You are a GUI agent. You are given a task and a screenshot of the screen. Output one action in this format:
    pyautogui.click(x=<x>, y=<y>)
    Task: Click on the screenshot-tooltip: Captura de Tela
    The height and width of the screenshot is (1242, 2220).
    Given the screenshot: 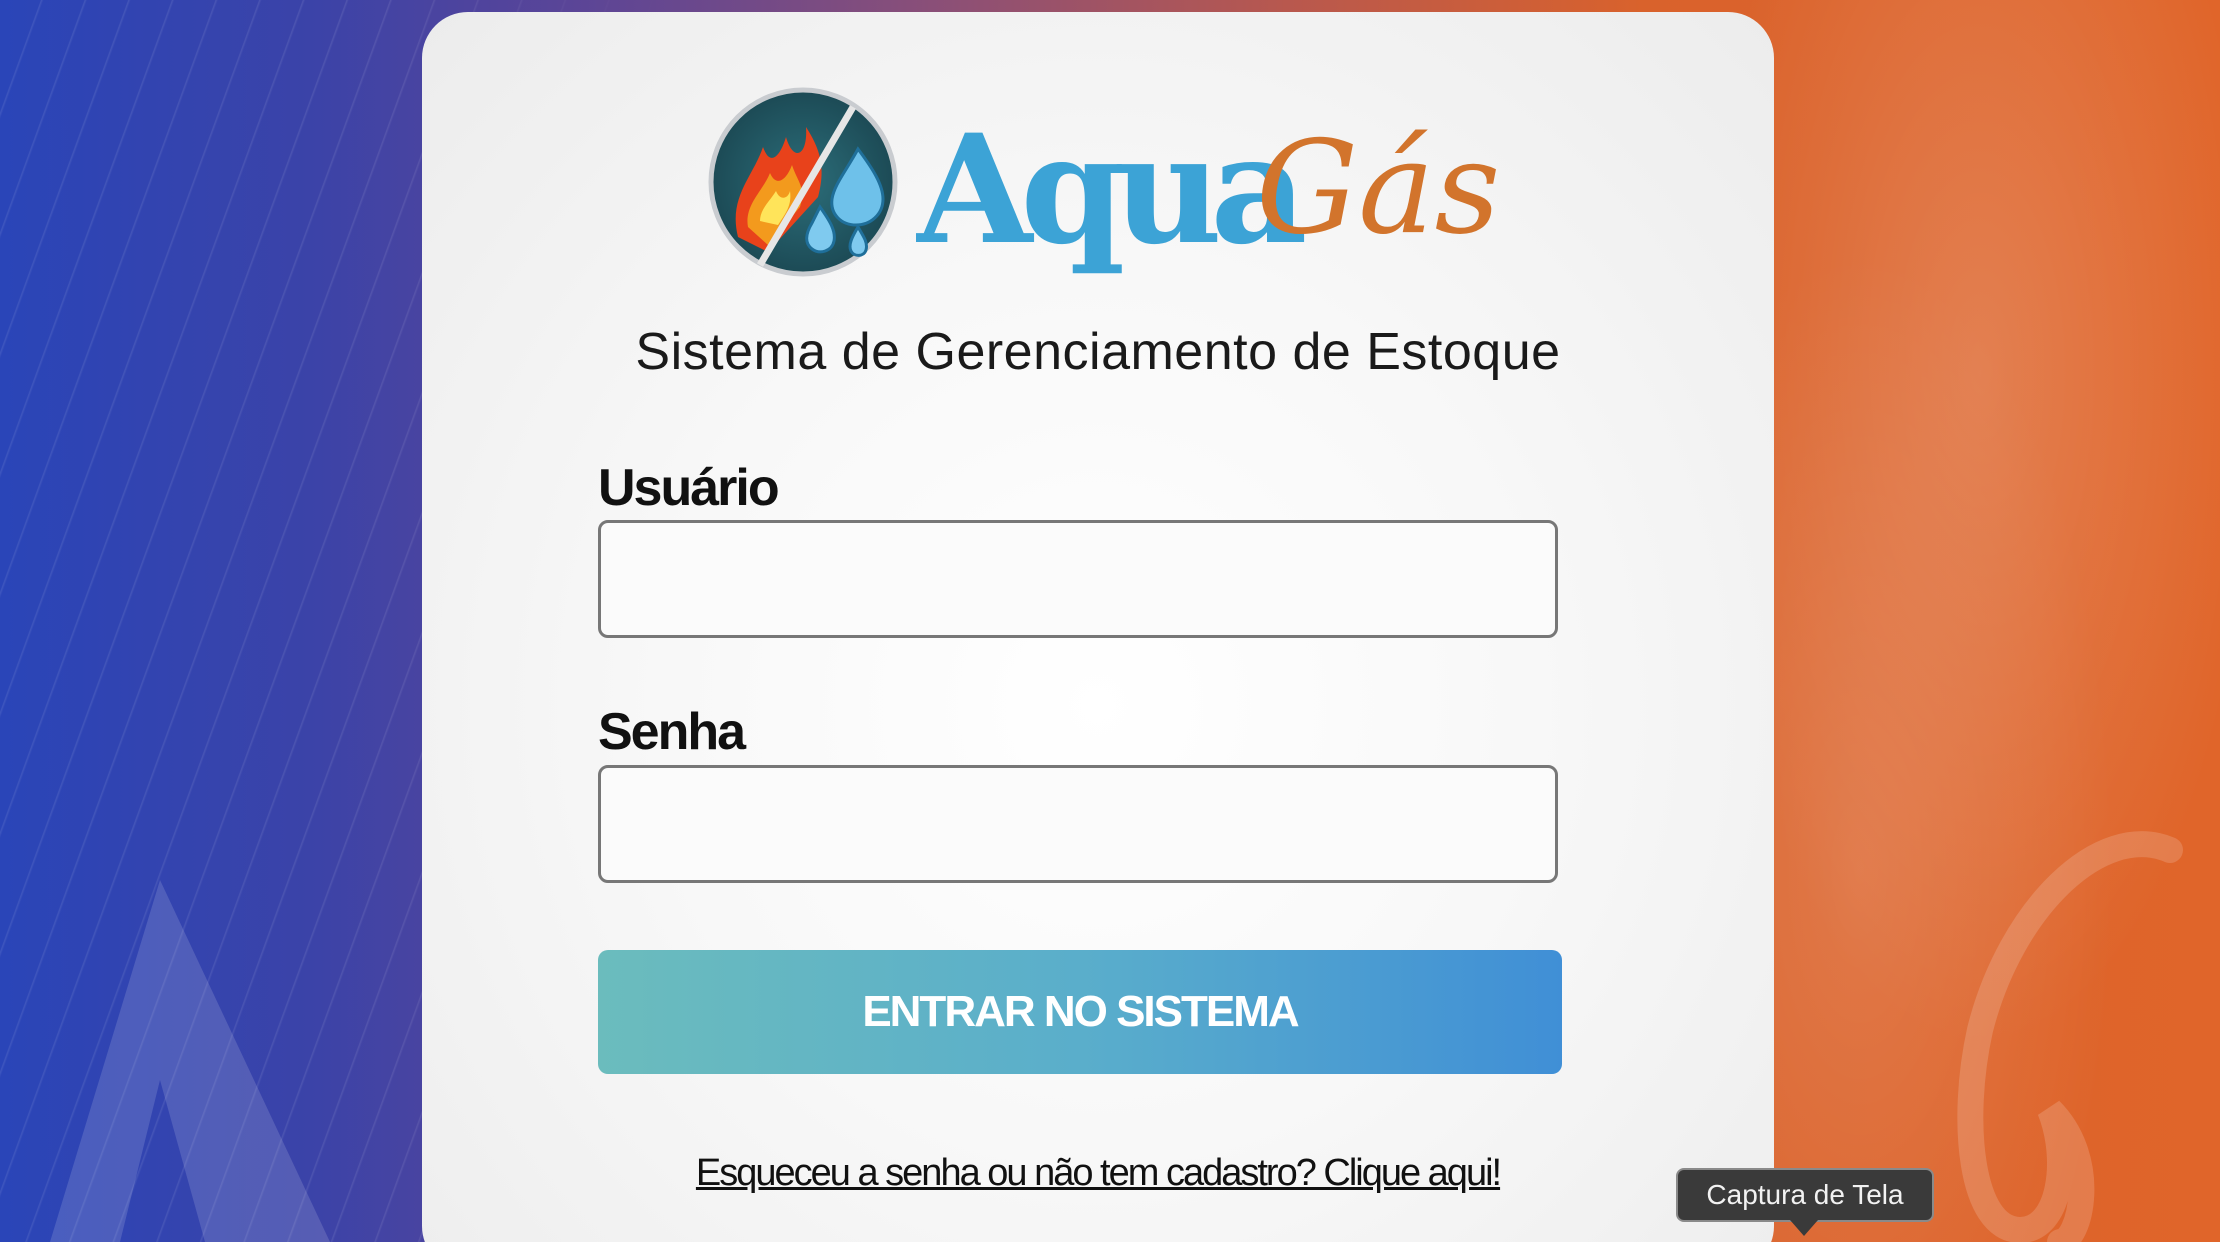 What is the action you would take?
    pyautogui.click(x=1805, y=1195)
    